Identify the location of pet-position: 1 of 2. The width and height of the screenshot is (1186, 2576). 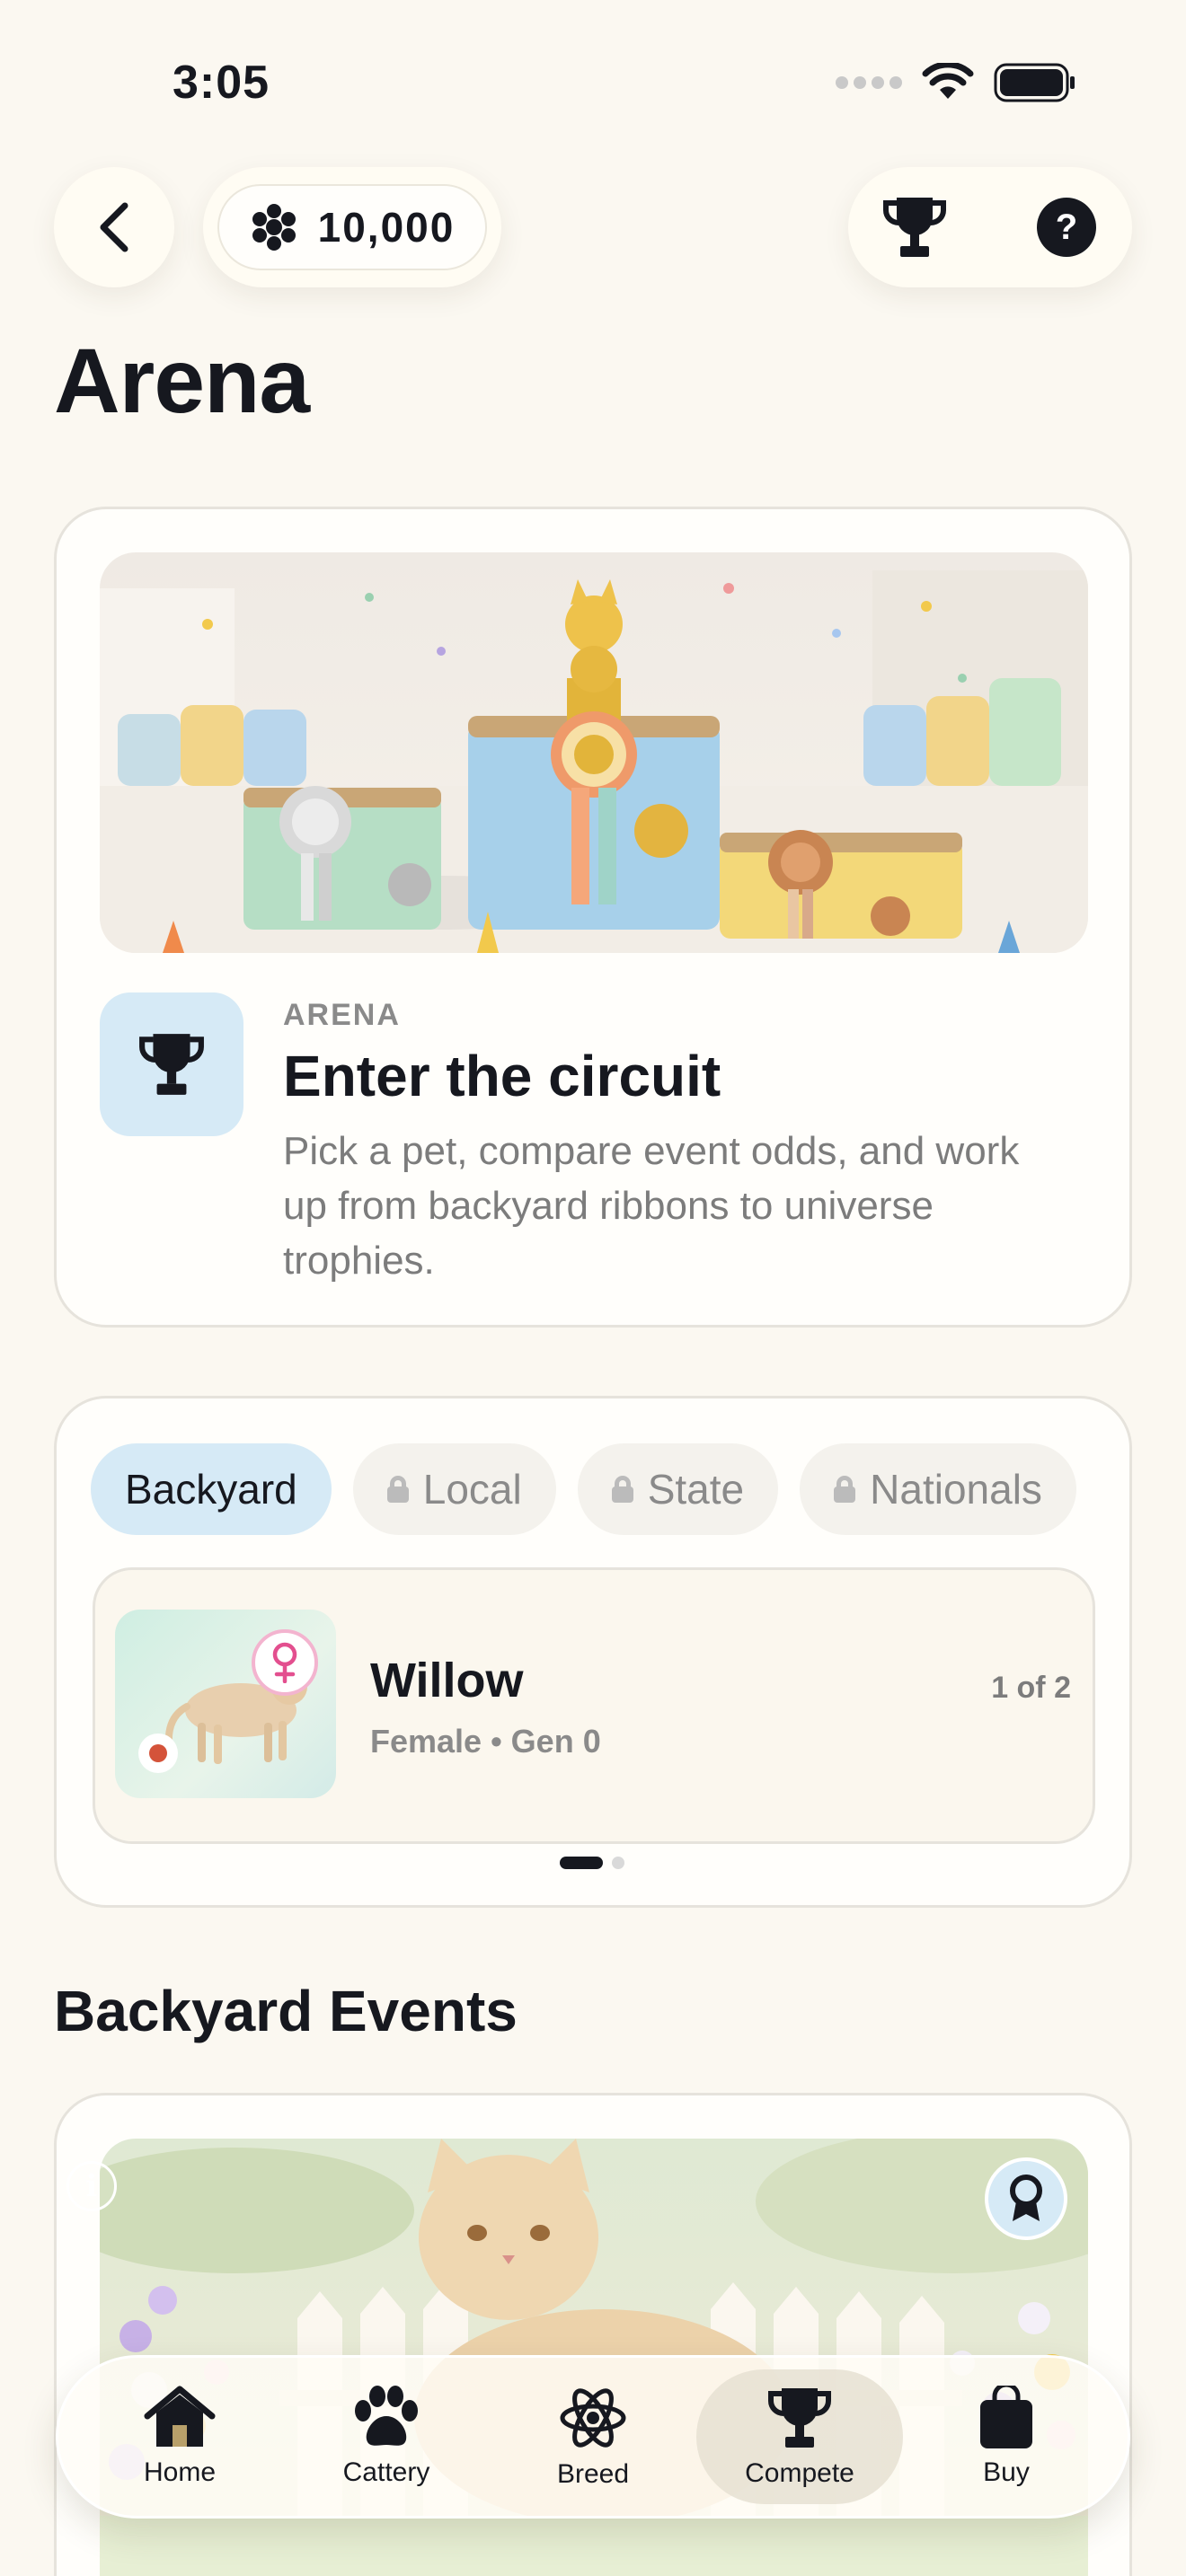
(1031, 1688).